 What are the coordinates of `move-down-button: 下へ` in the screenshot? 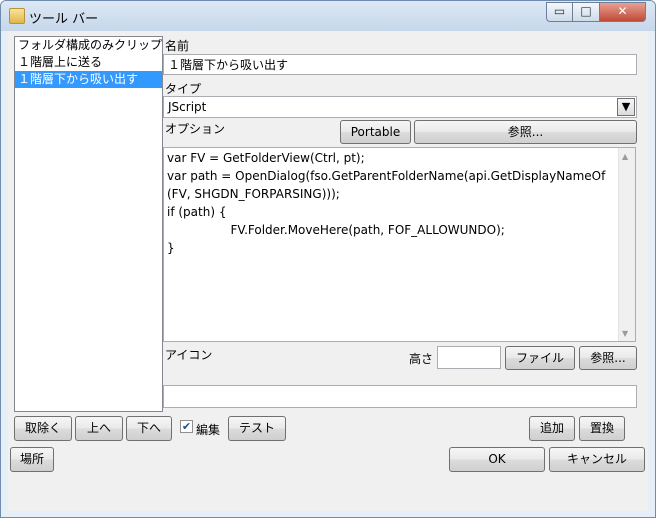 It's located at (149, 428).